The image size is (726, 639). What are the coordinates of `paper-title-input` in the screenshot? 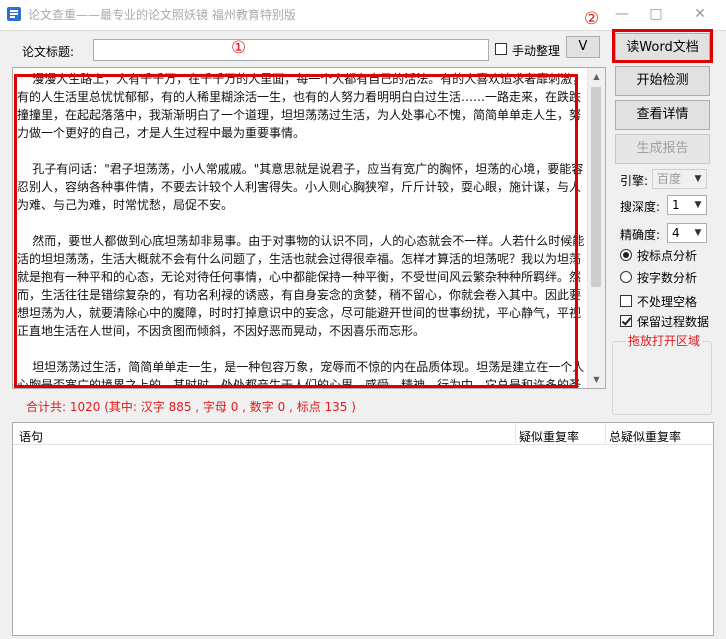 It's located at (291, 50).